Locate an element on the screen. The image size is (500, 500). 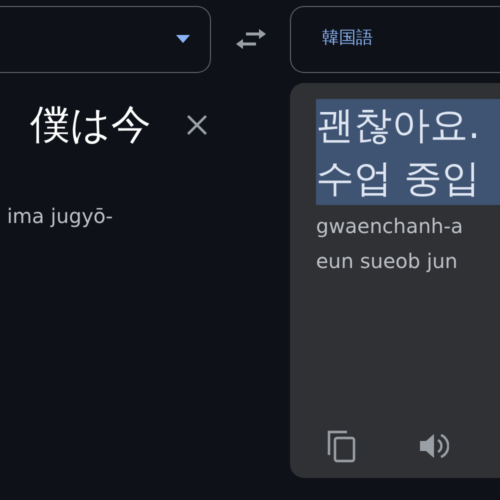
dropdown-caret-icon is located at coordinates (183, 39).